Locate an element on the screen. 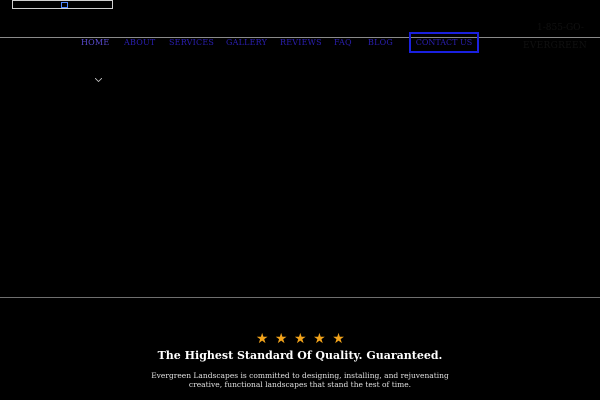  nav-item-faq: FAQ is located at coordinates (343, 43).